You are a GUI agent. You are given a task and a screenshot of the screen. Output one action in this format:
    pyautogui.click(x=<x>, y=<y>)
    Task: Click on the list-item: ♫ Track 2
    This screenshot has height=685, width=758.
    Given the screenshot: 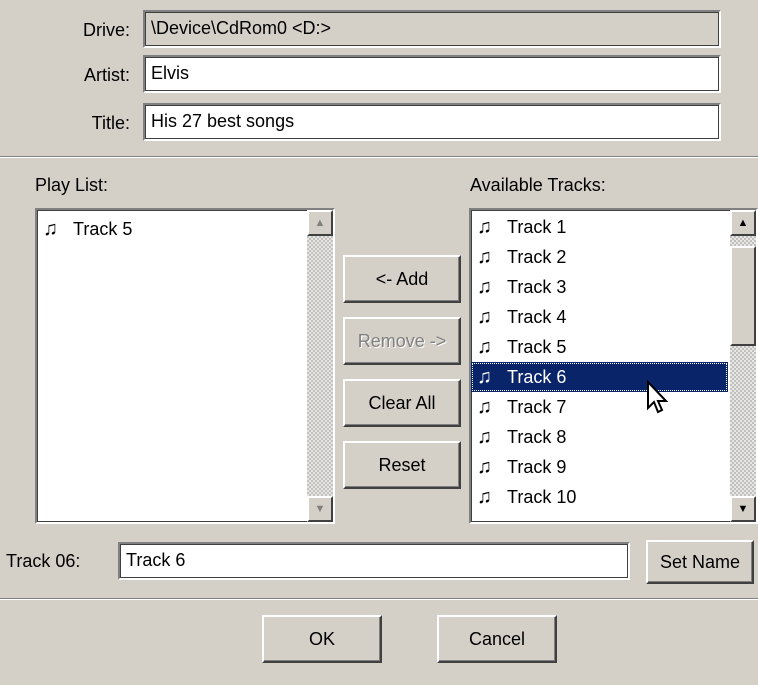 What is the action you would take?
    pyautogui.click(x=599, y=257)
    